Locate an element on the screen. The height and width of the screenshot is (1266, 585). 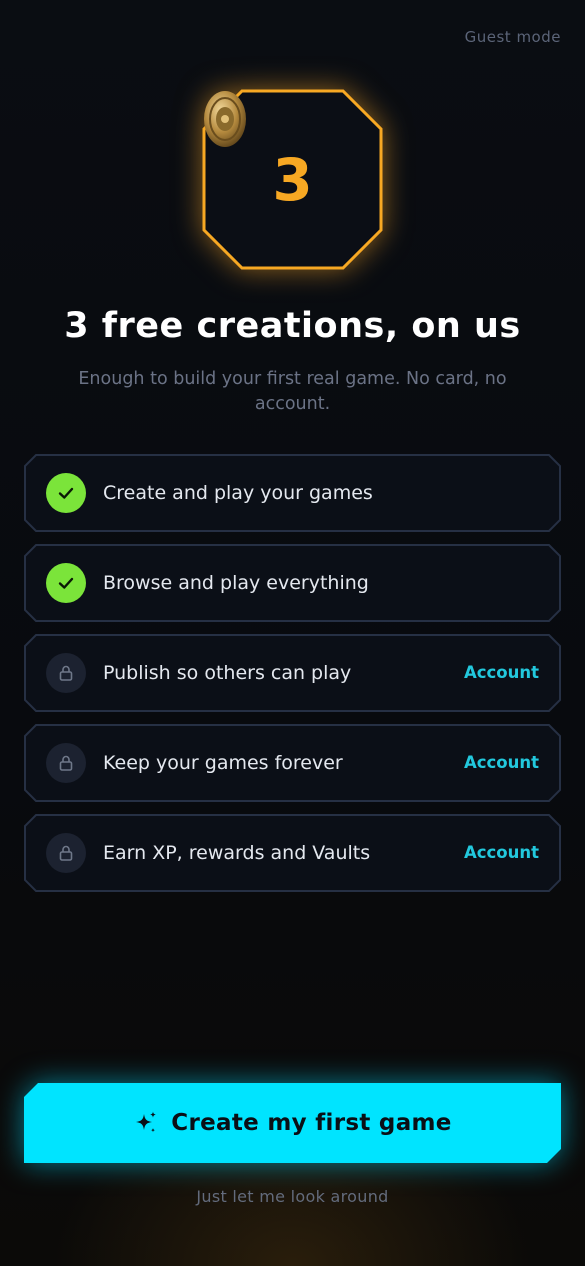
coin-icon is located at coordinates (225, 119).